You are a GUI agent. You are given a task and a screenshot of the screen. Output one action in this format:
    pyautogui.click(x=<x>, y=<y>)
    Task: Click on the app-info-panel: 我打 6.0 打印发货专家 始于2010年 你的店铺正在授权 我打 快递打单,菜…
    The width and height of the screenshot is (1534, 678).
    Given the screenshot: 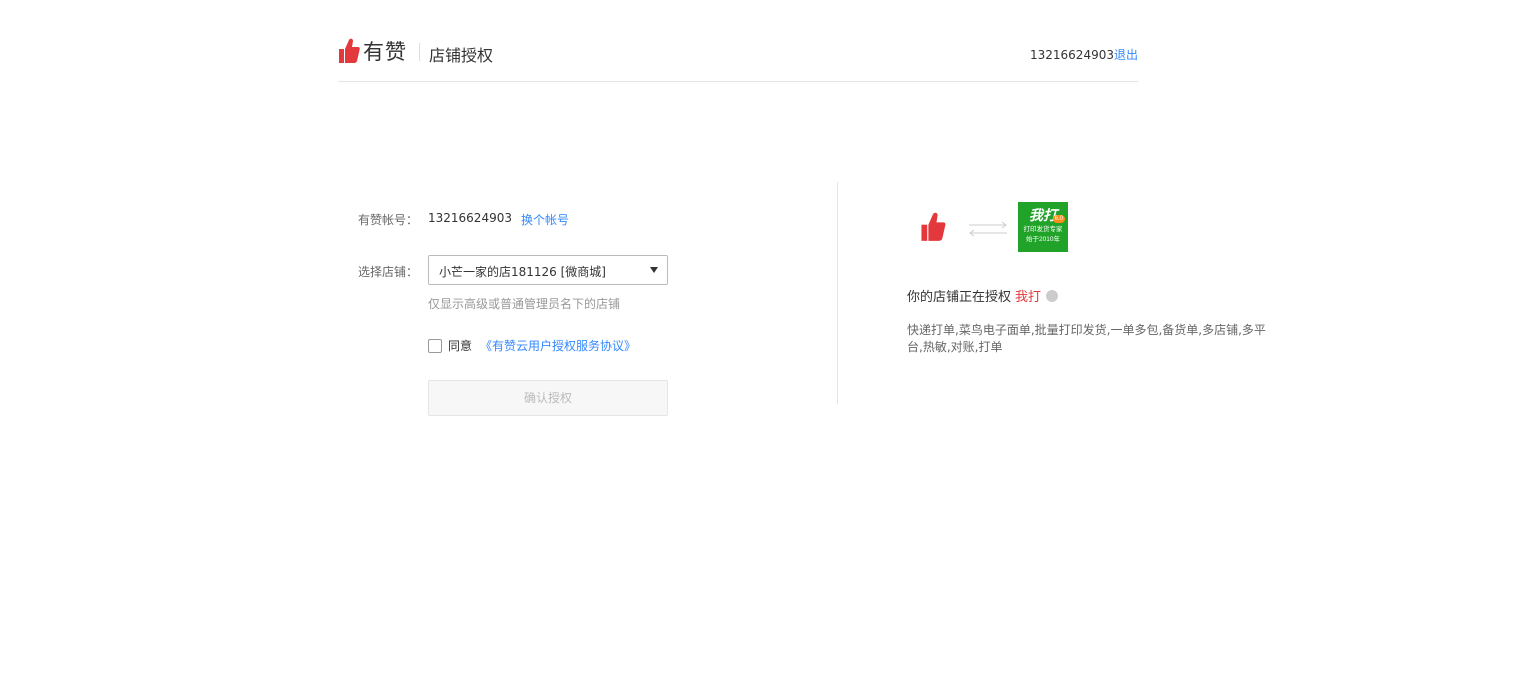 What is the action you would take?
    pyautogui.click(x=1092, y=282)
    